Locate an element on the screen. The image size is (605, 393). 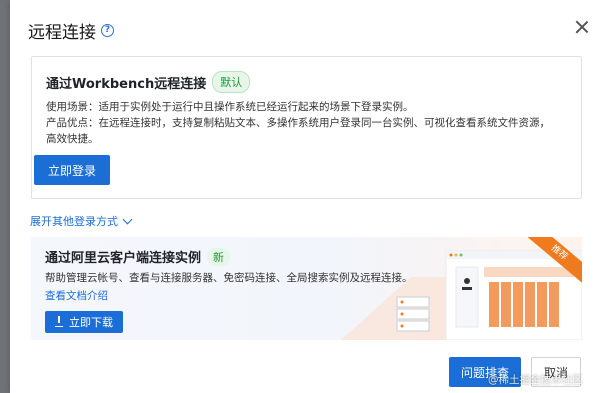
dialog-title: 远程连接 is located at coordinates (62, 32).